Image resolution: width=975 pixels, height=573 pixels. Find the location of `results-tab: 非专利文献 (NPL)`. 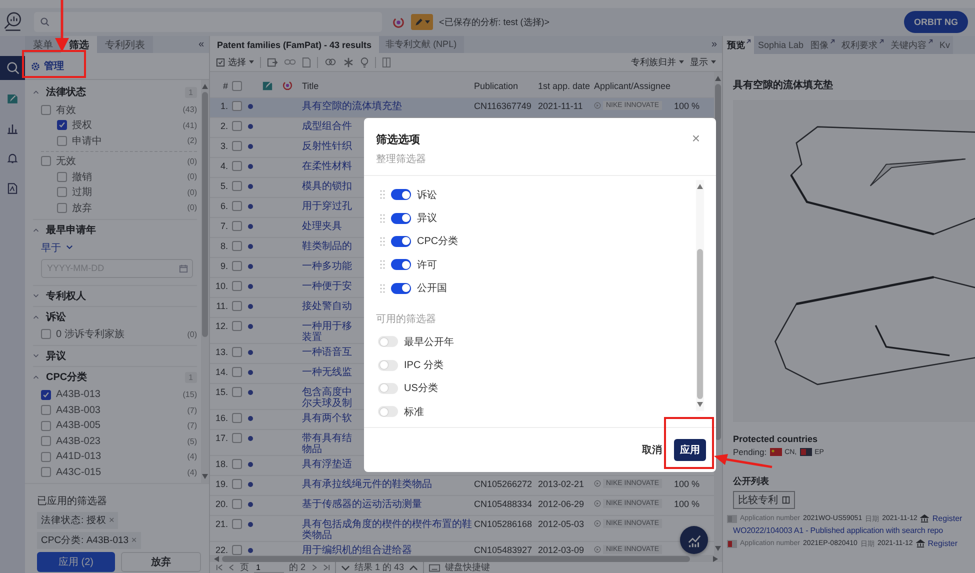

results-tab: 非专利文献 (NPL) is located at coordinates (421, 44).